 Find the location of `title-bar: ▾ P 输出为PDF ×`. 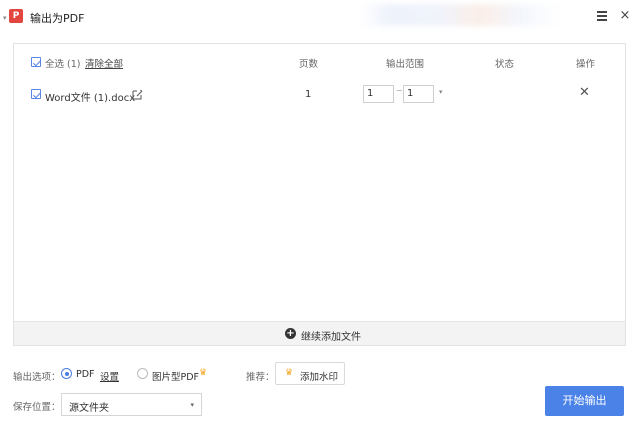

title-bar: ▾ P 输出为PDF × is located at coordinates (320, 17).